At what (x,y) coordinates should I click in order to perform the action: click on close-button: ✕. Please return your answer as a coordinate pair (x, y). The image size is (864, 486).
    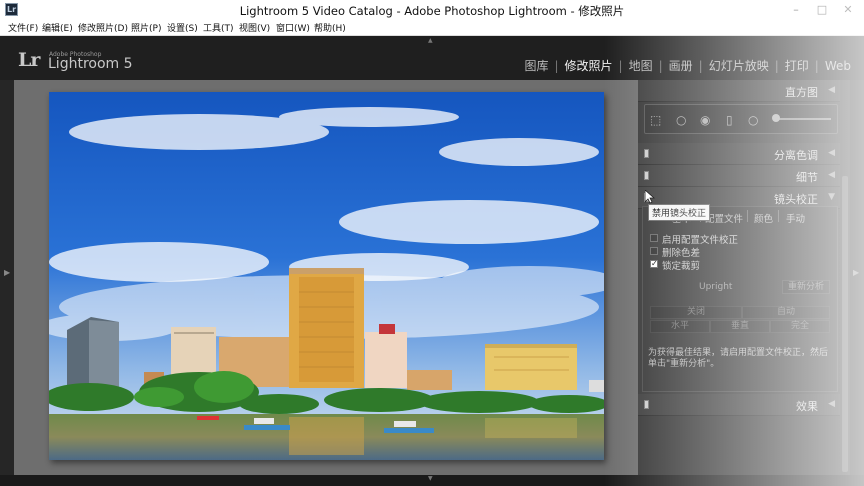
    Looking at the image, I should click on (848, 10).